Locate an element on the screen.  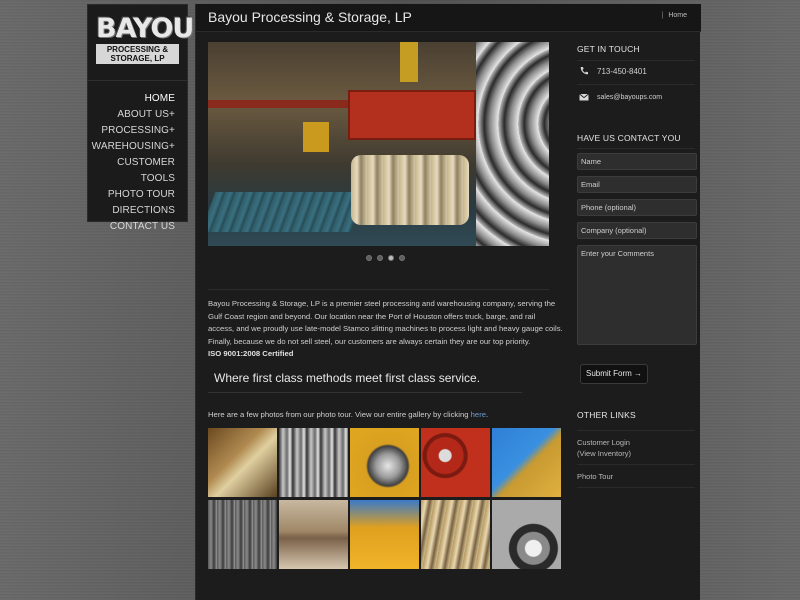
breadcrumb-home-link: Home is located at coordinates (677, 15).